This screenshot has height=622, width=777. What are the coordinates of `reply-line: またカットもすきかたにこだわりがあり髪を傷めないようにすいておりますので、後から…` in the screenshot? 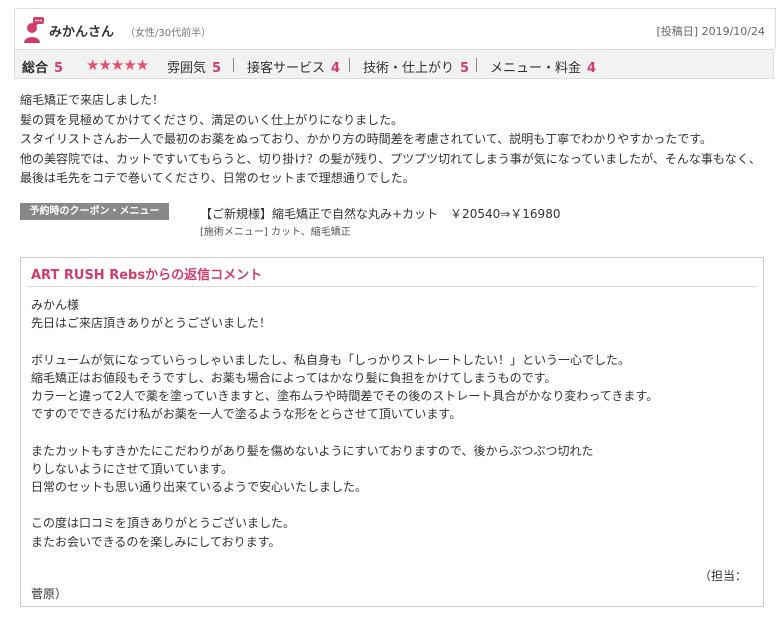 It's located at (312, 450).